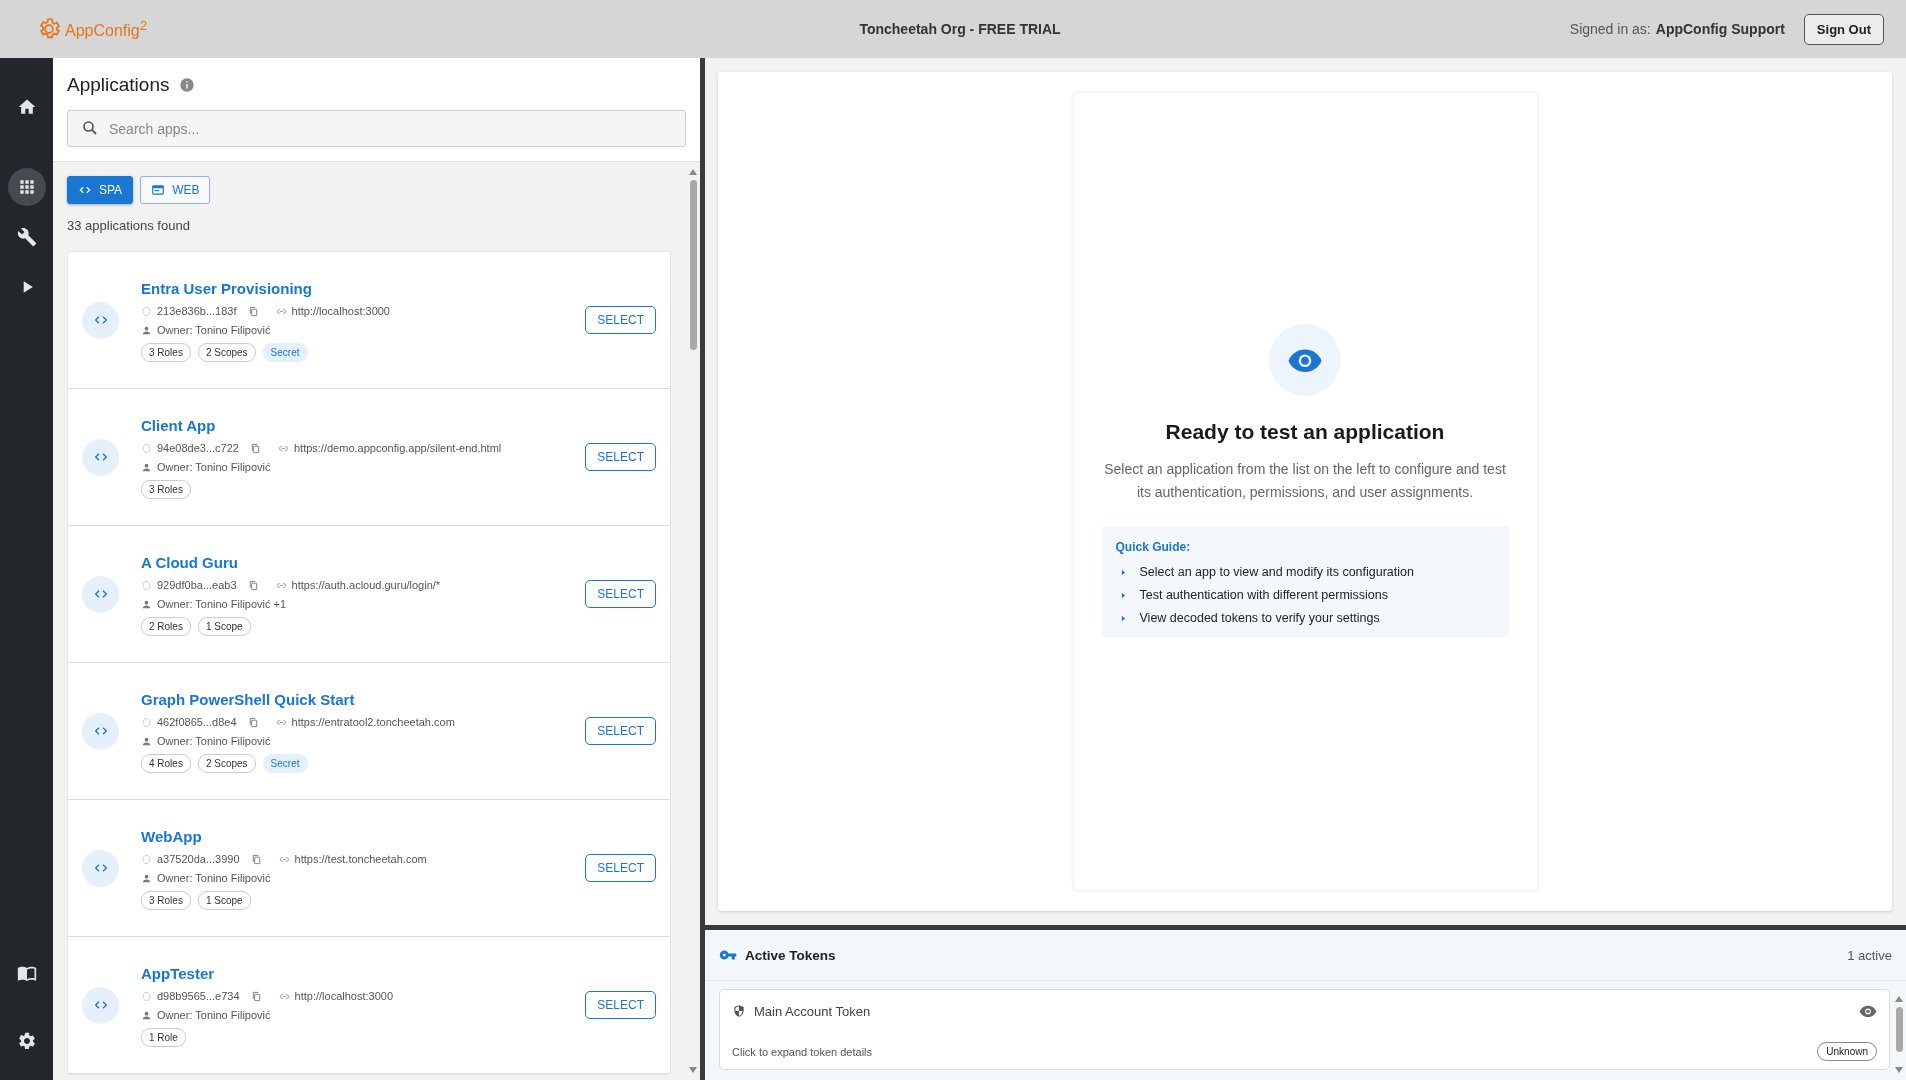  What do you see at coordinates (26, 1041) in the screenshot?
I see `settings-icon` at bounding box center [26, 1041].